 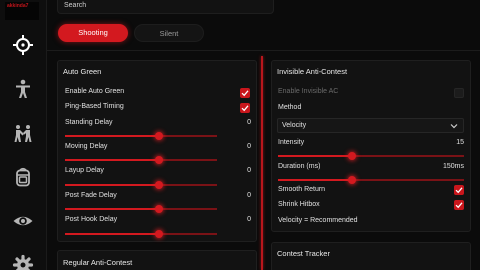 I want to click on player-icon, so click(x=23, y=89).